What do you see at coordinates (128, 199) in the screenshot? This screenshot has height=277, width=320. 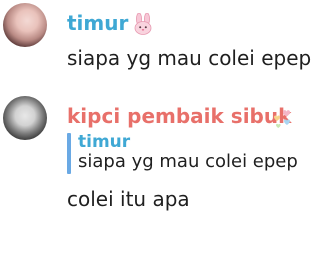 I see `message-text: colei itu apa` at bounding box center [128, 199].